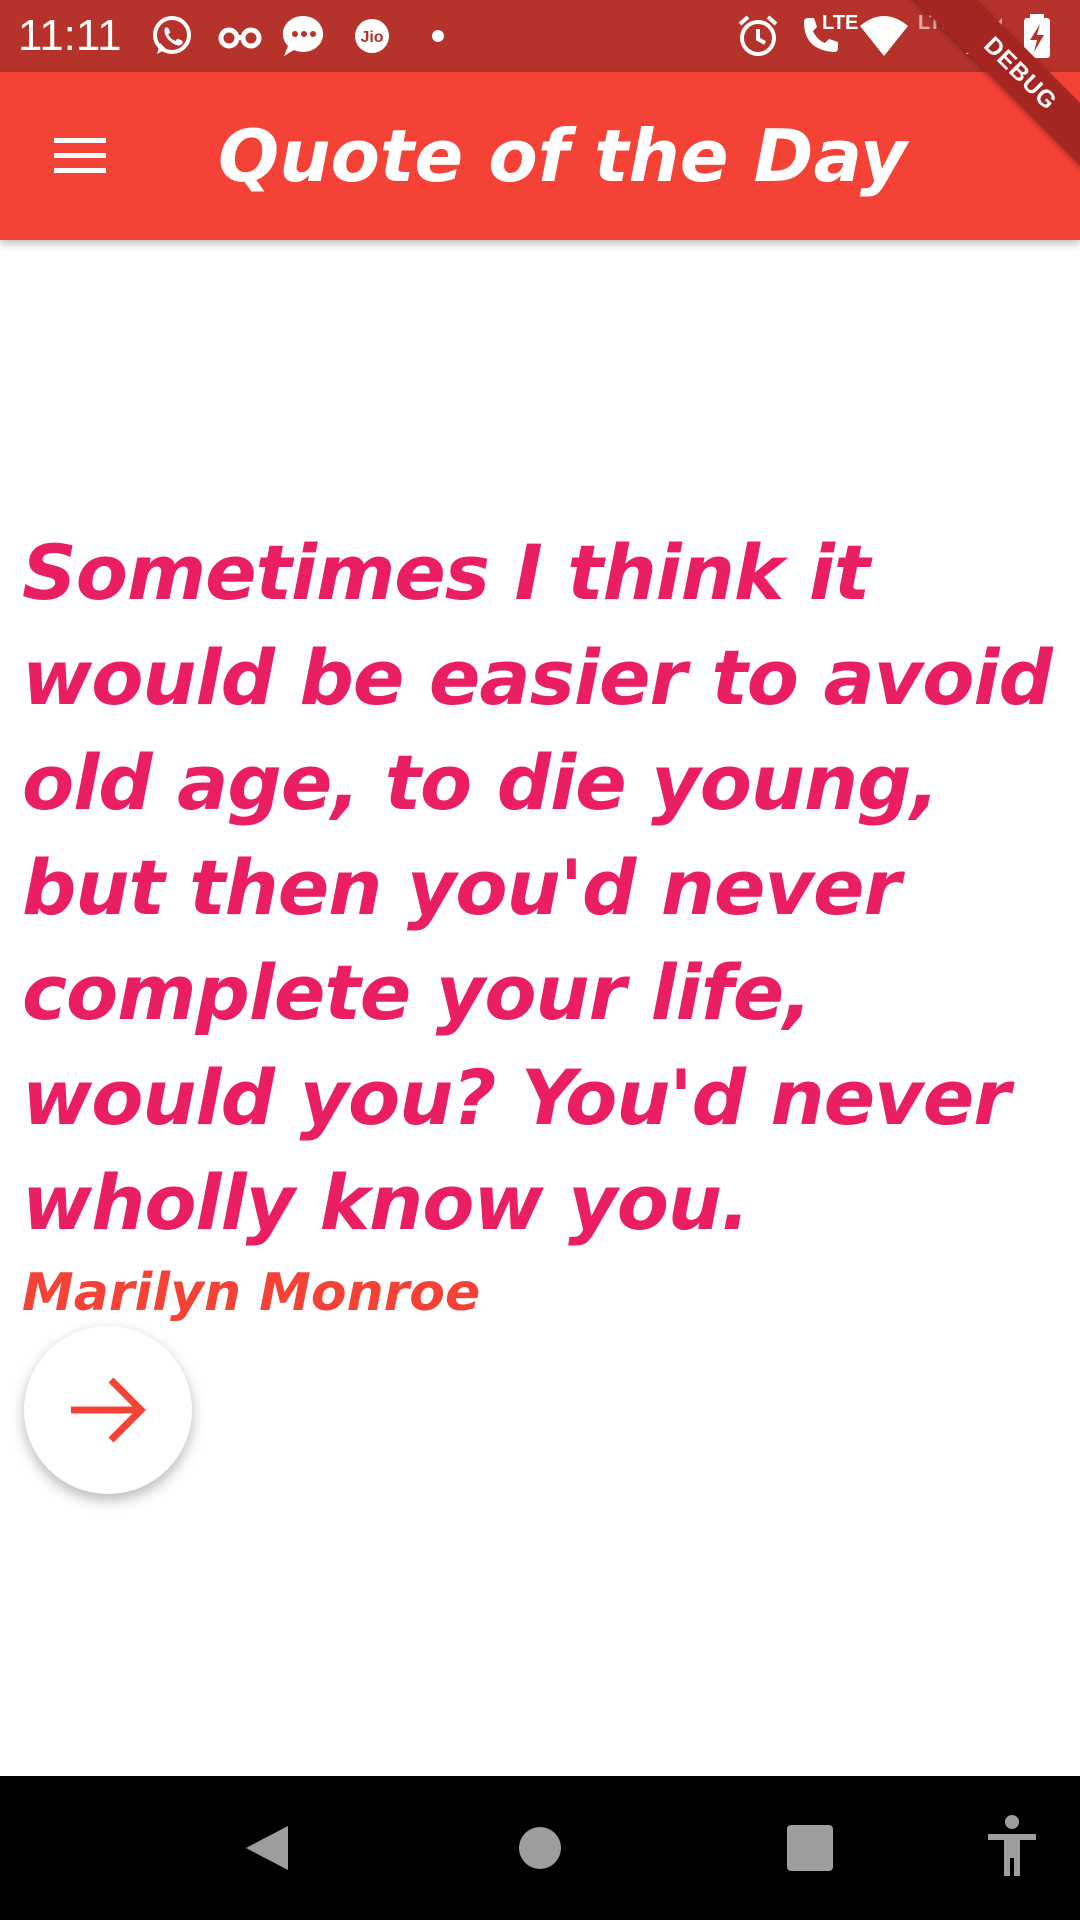  I want to click on arrow-forward-icon, so click(108, 1410).